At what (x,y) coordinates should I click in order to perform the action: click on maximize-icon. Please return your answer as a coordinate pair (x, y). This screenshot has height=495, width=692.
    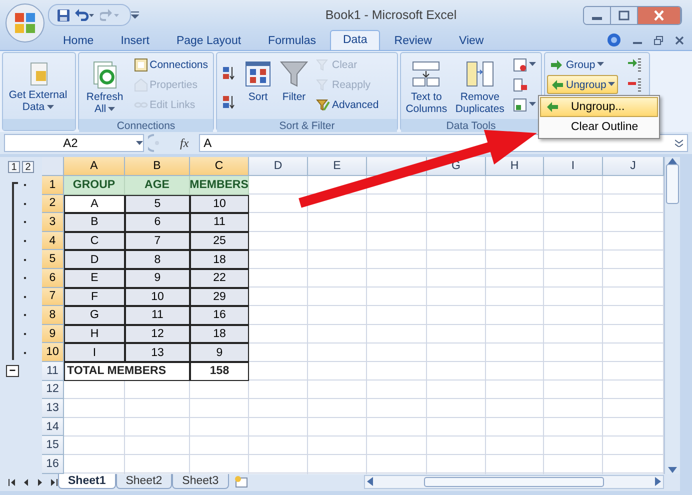
    Looking at the image, I should click on (624, 15).